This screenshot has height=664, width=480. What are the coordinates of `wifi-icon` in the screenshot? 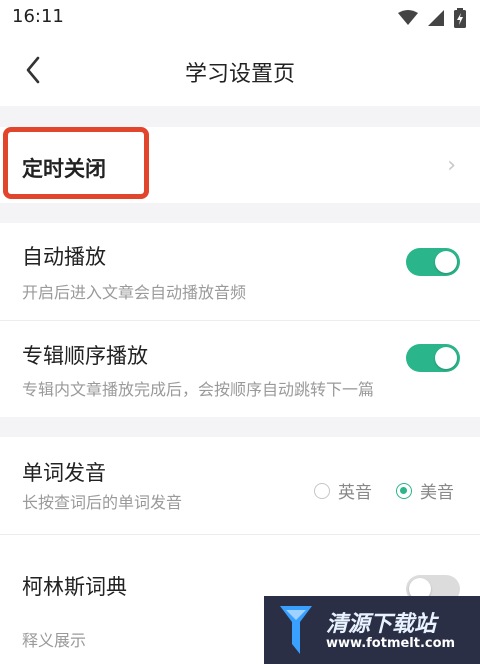 It's located at (408, 17).